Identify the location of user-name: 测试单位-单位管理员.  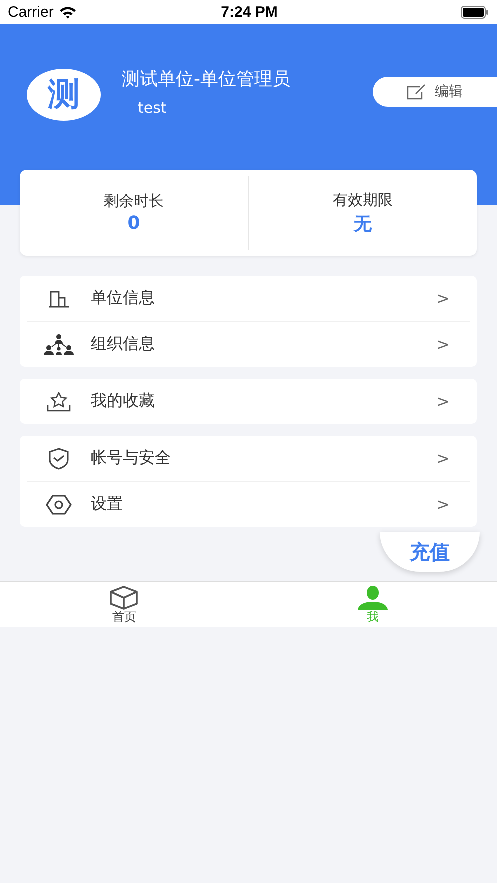
(207, 80).